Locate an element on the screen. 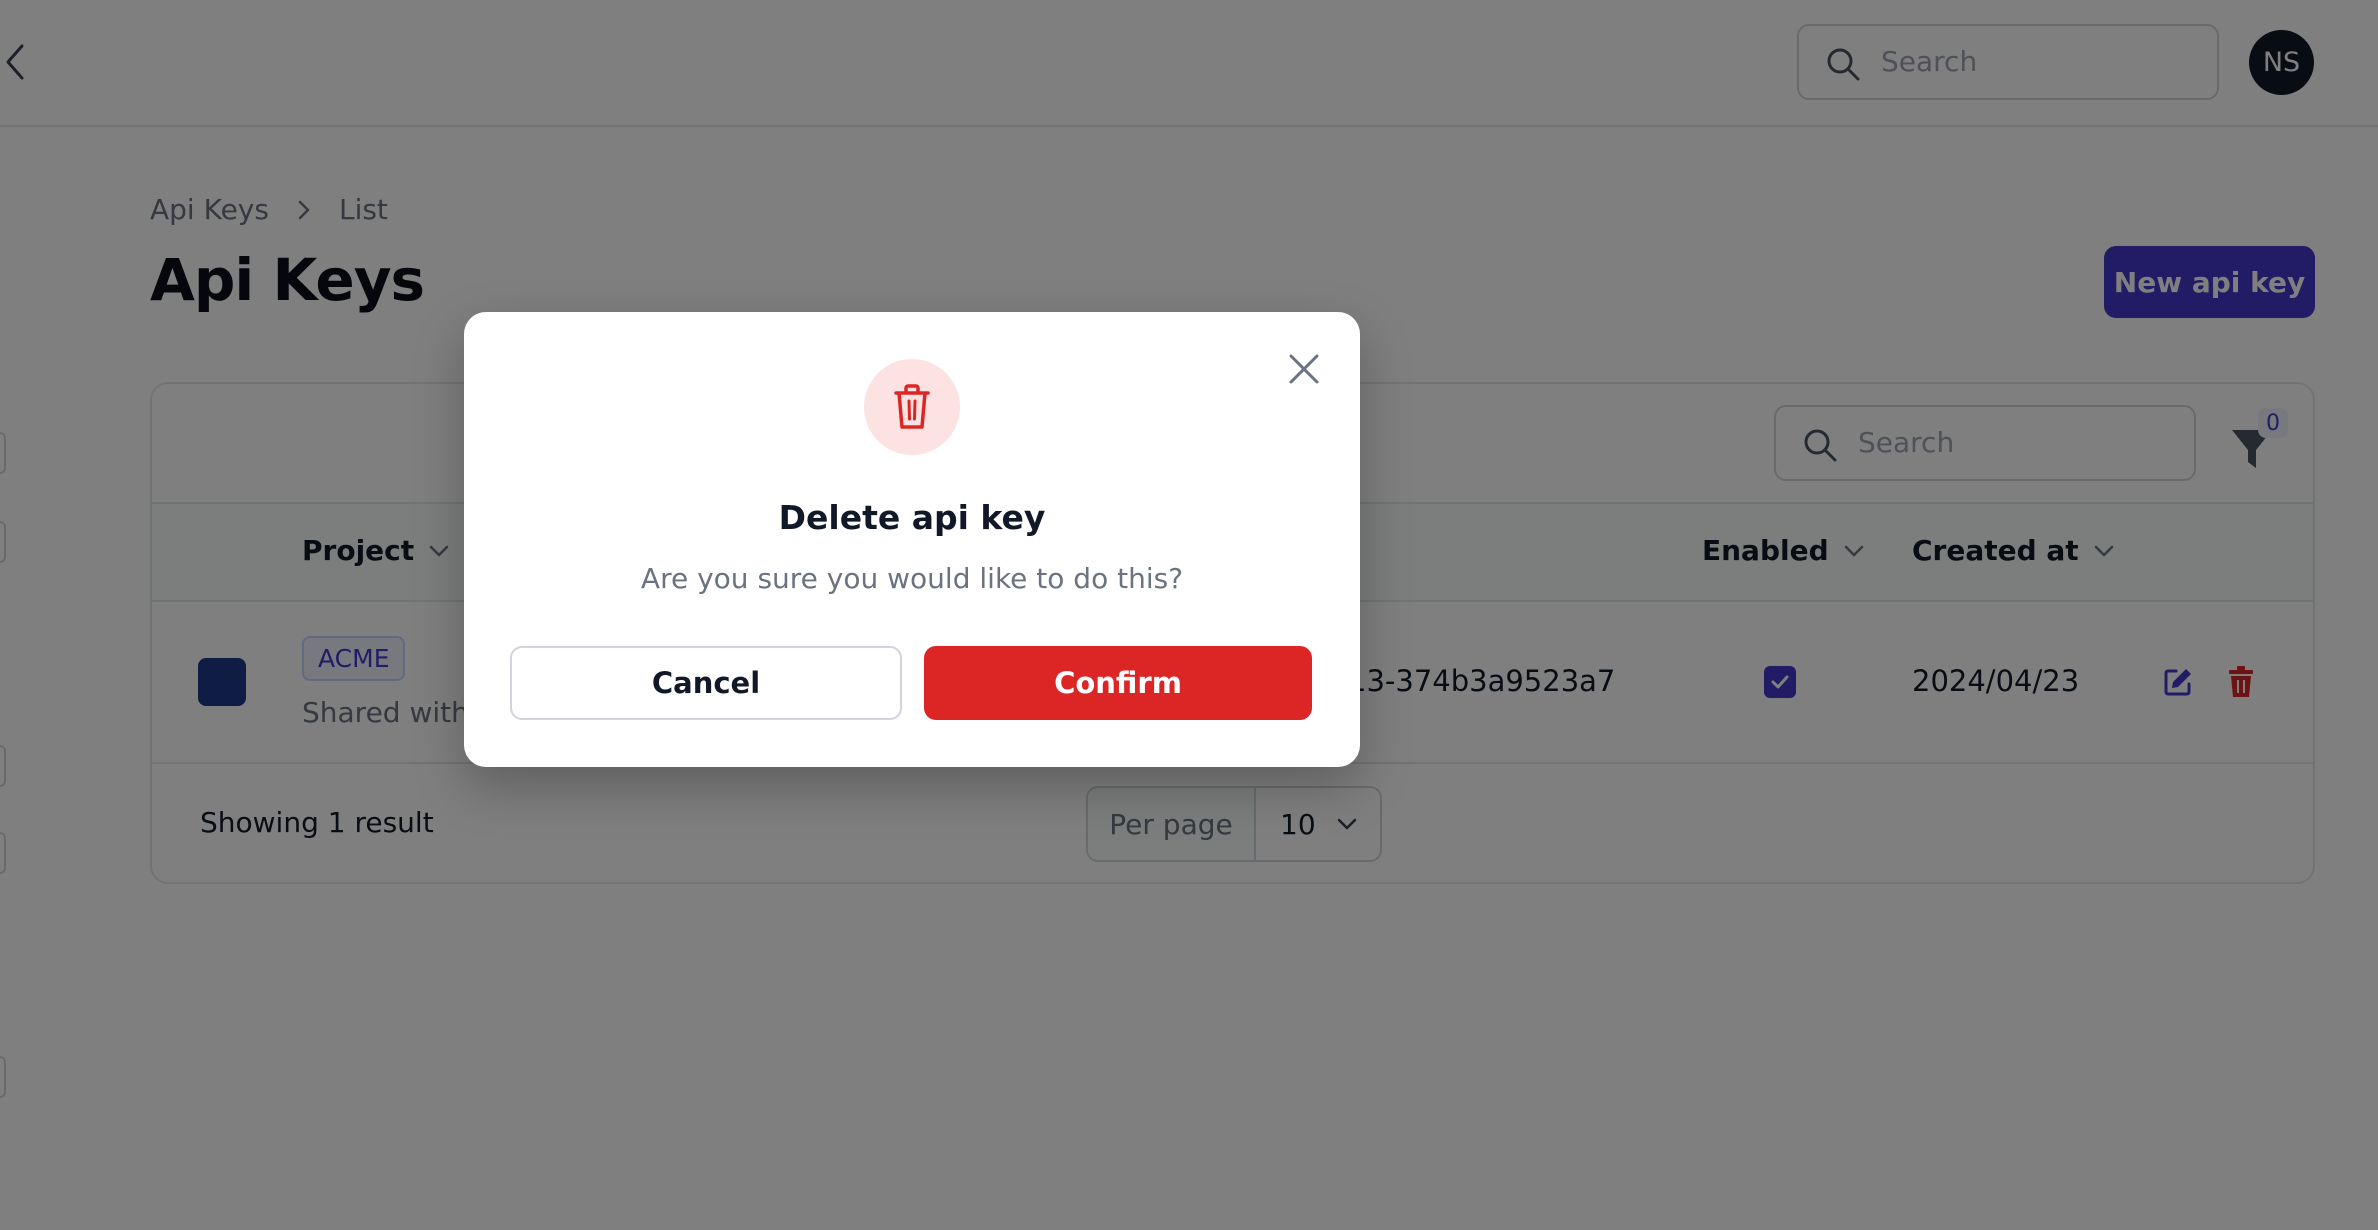  cancel-button: Cancel is located at coordinates (706, 683).